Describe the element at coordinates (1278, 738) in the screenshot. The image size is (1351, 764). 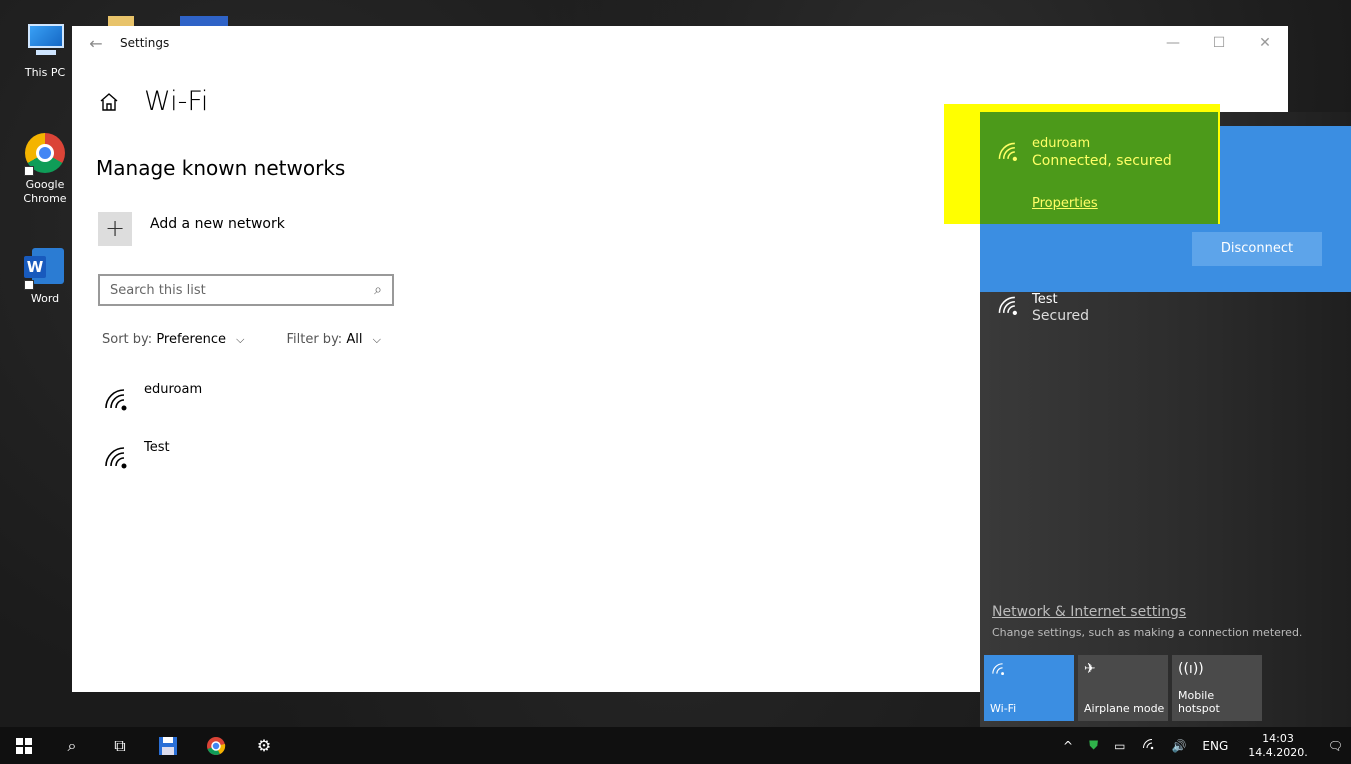
I see `clock-time: 14:03` at that location.